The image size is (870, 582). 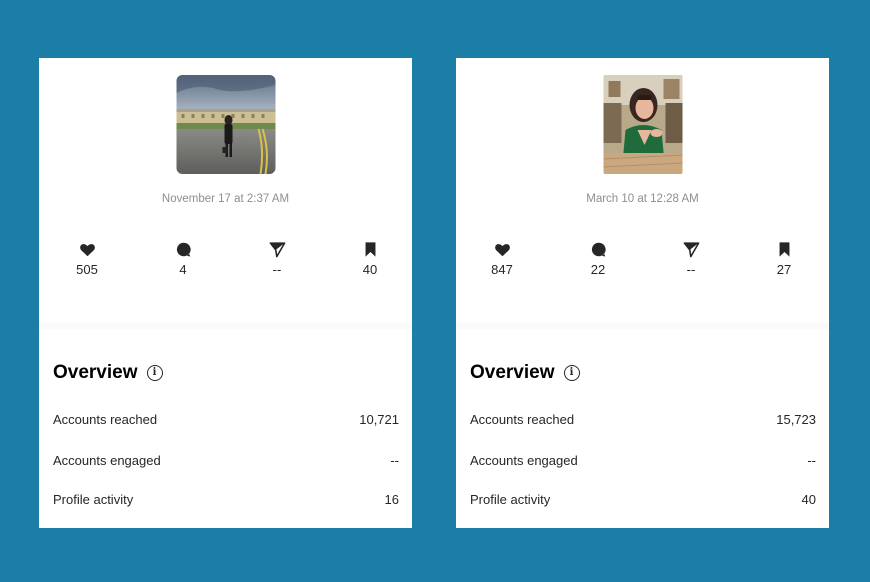 I want to click on saves-stat: 27, so click(x=784, y=258).